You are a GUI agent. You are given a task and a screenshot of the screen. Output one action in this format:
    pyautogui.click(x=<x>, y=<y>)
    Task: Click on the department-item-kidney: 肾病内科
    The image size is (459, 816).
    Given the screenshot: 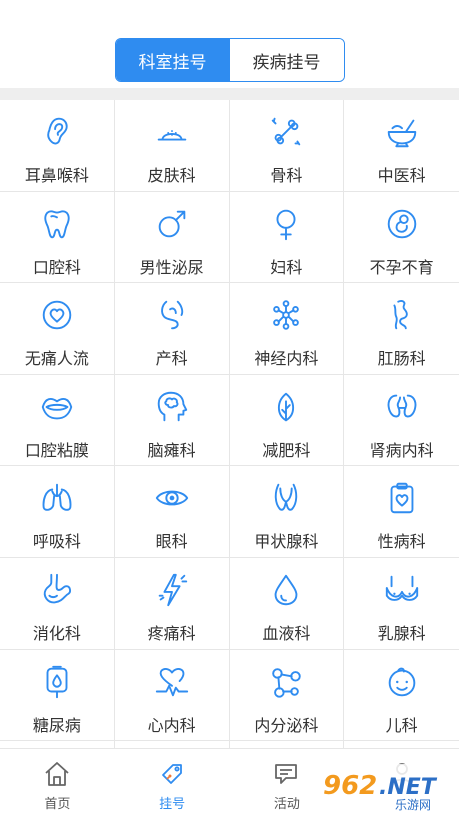 What is the action you would take?
    pyautogui.click(x=401, y=420)
    